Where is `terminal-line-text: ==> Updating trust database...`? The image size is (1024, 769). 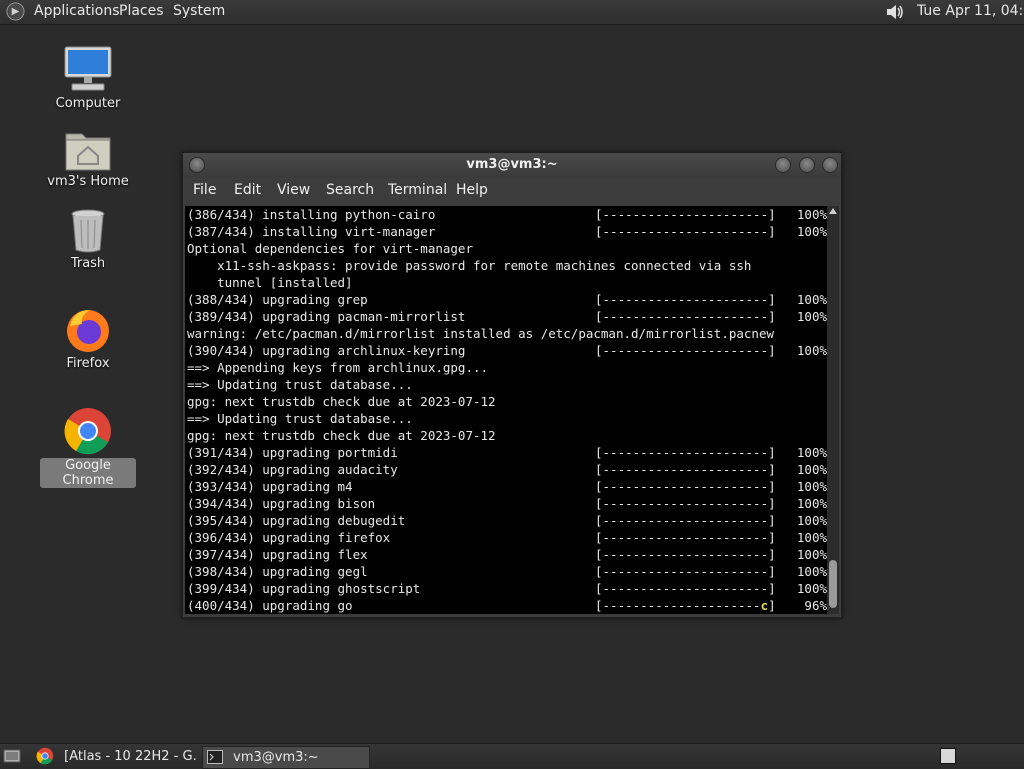 terminal-line-text: ==> Updating trust database... is located at coordinates (300, 384).